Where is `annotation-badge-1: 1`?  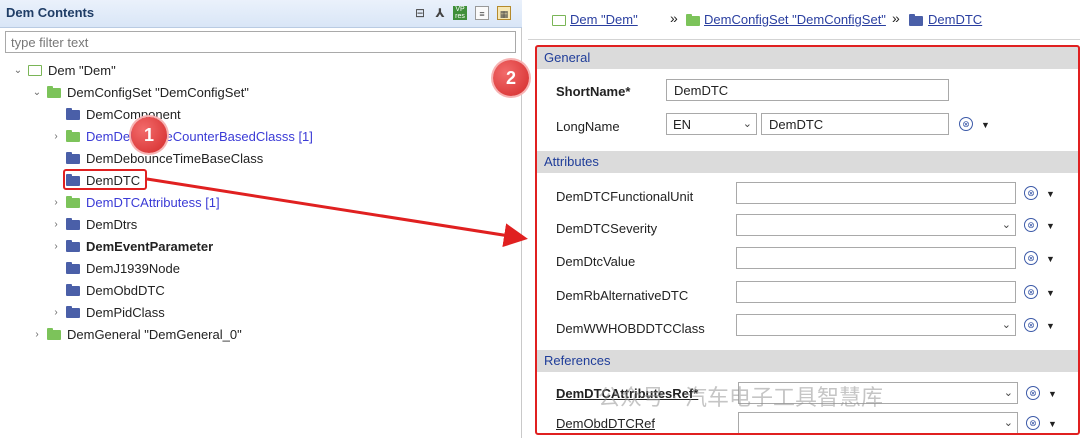
annotation-badge-1: 1 is located at coordinates (149, 135).